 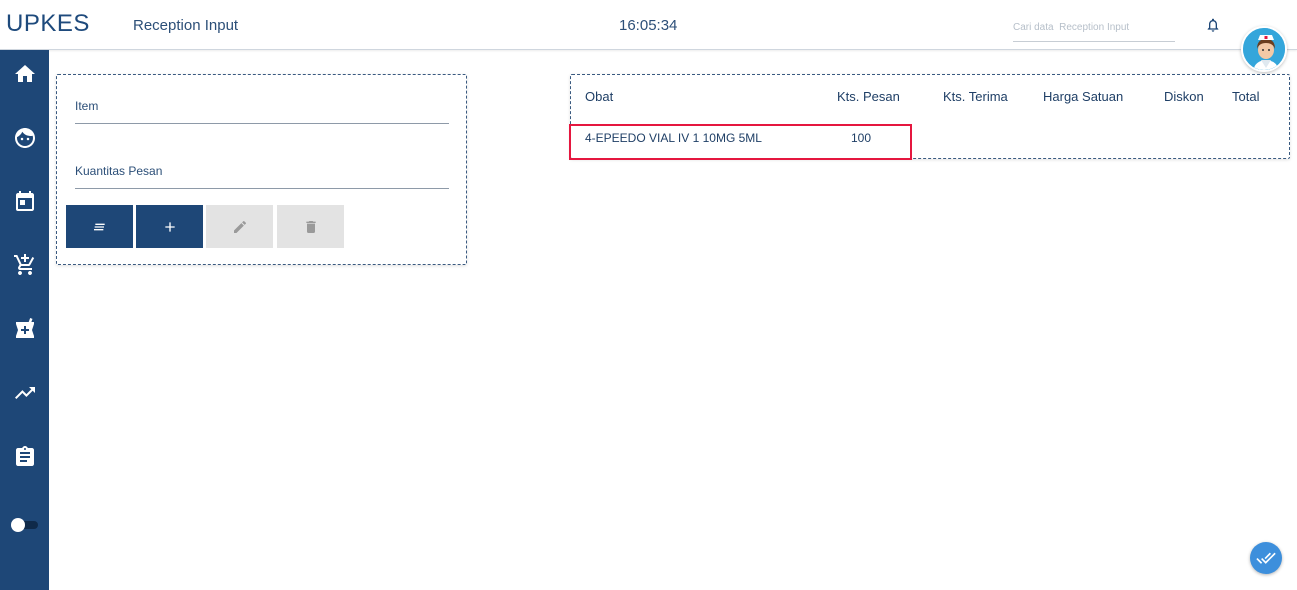 I want to click on pencil-icon, so click(x=239, y=226).